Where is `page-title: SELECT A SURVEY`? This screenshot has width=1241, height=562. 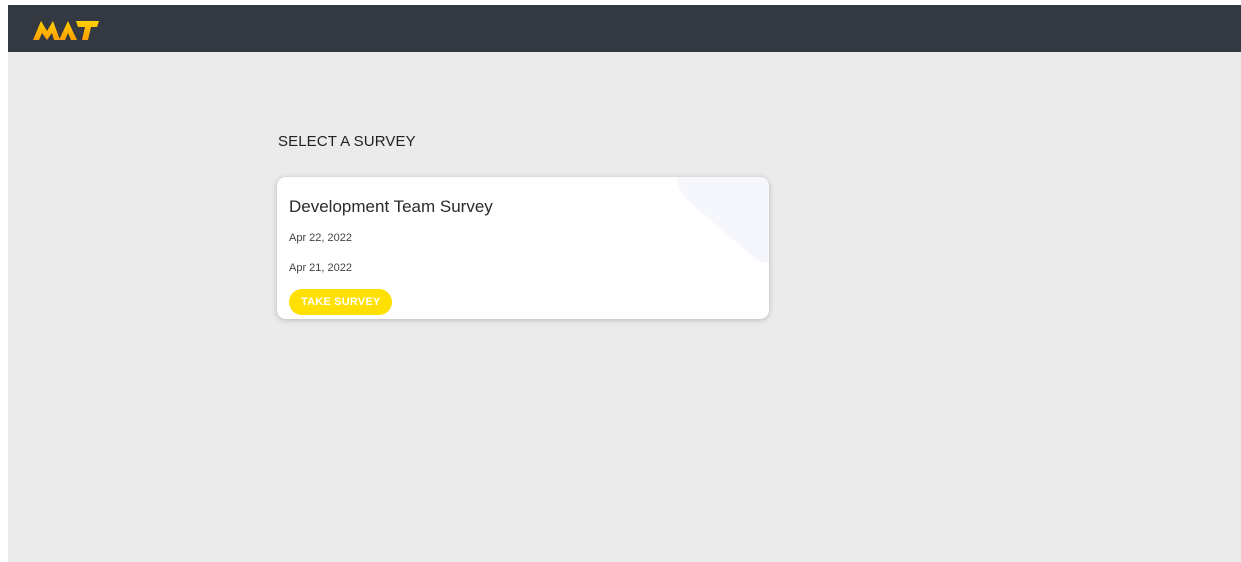 page-title: SELECT A SURVEY is located at coordinates (347, 141).